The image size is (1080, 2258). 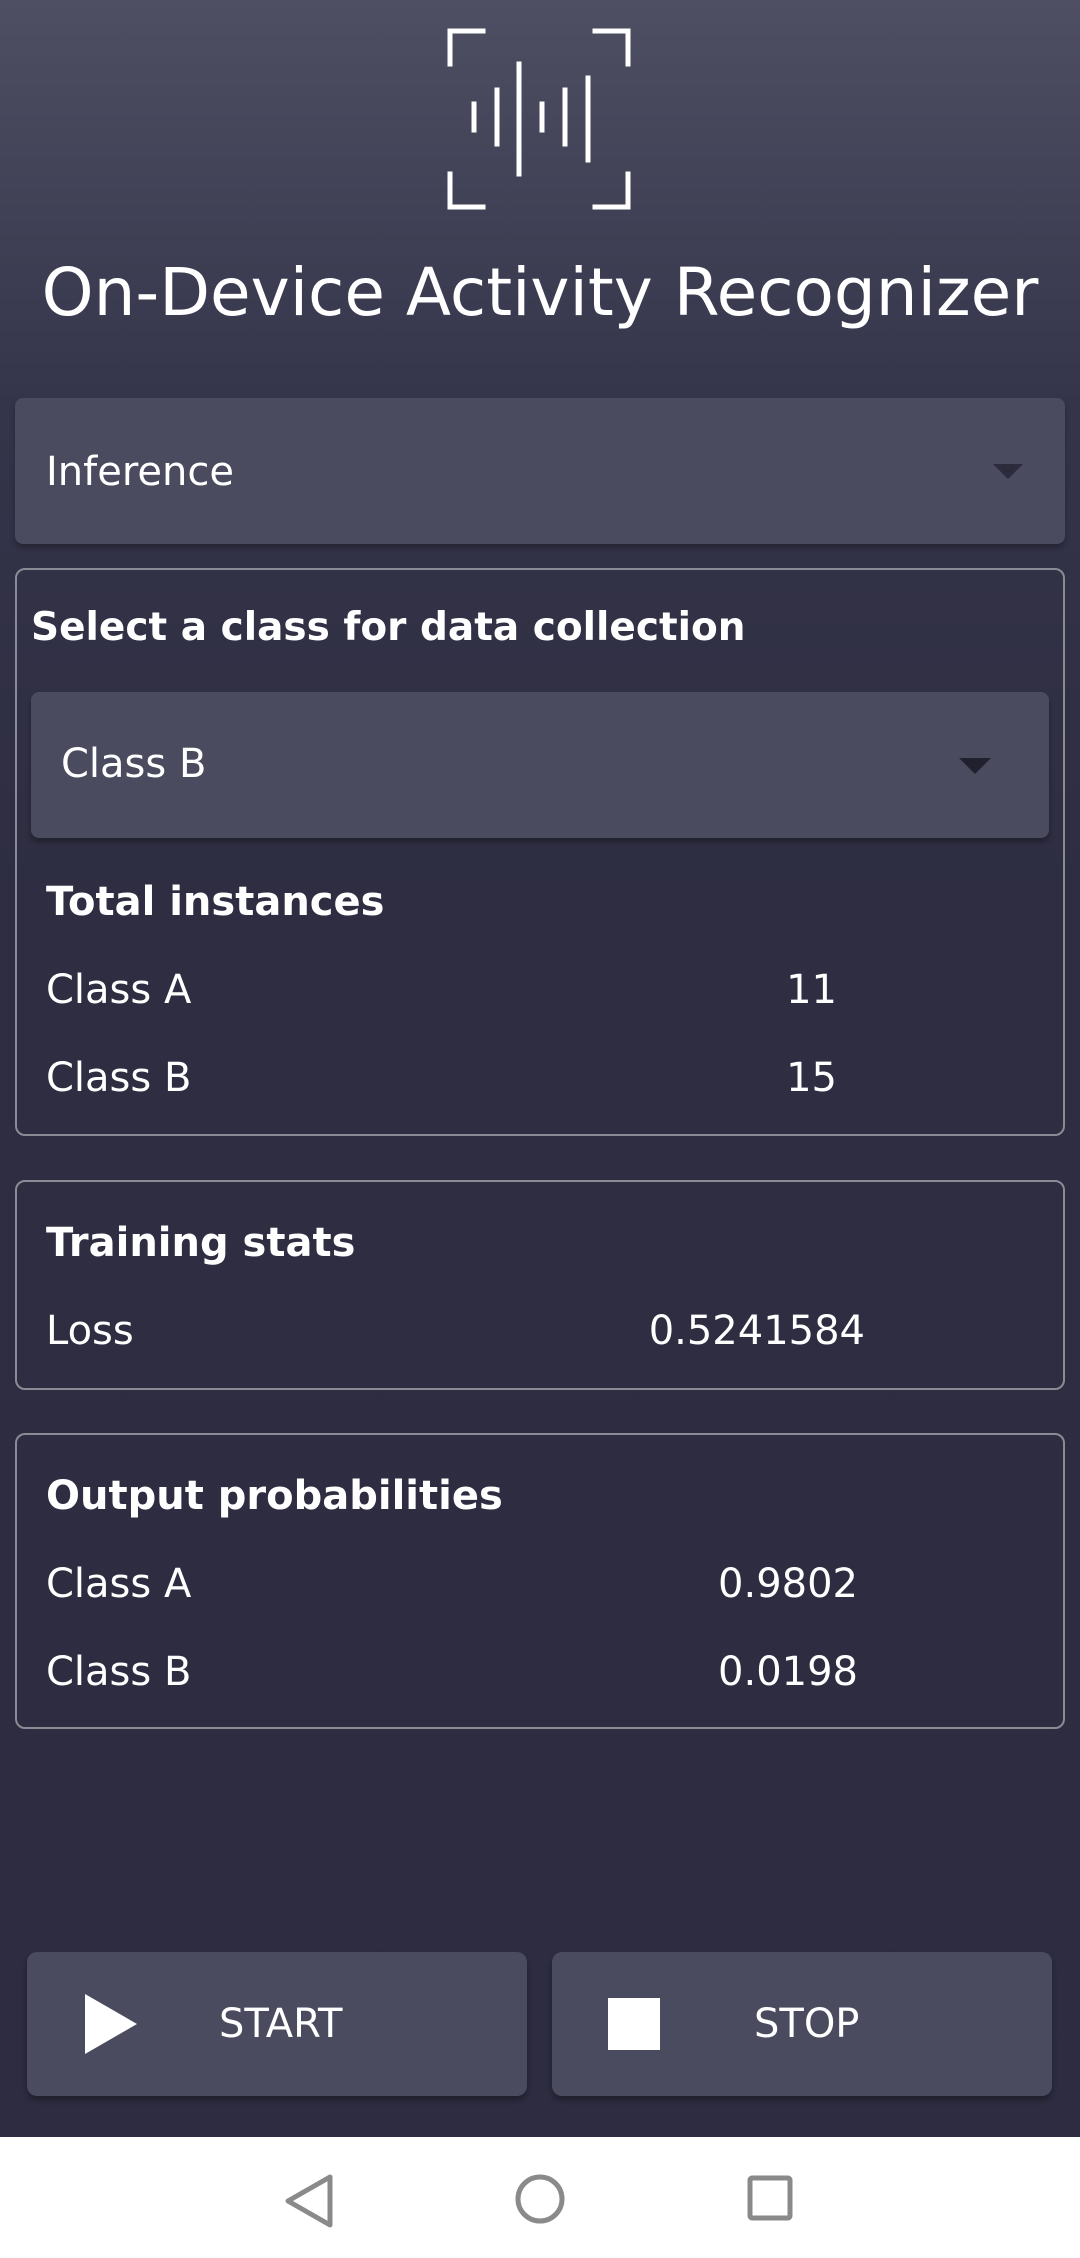 What do you see at coordinates (388, 627) in the screenshot?
I see `data-collection-heading: Select a class for data collection` at bounding box center [388, 627].